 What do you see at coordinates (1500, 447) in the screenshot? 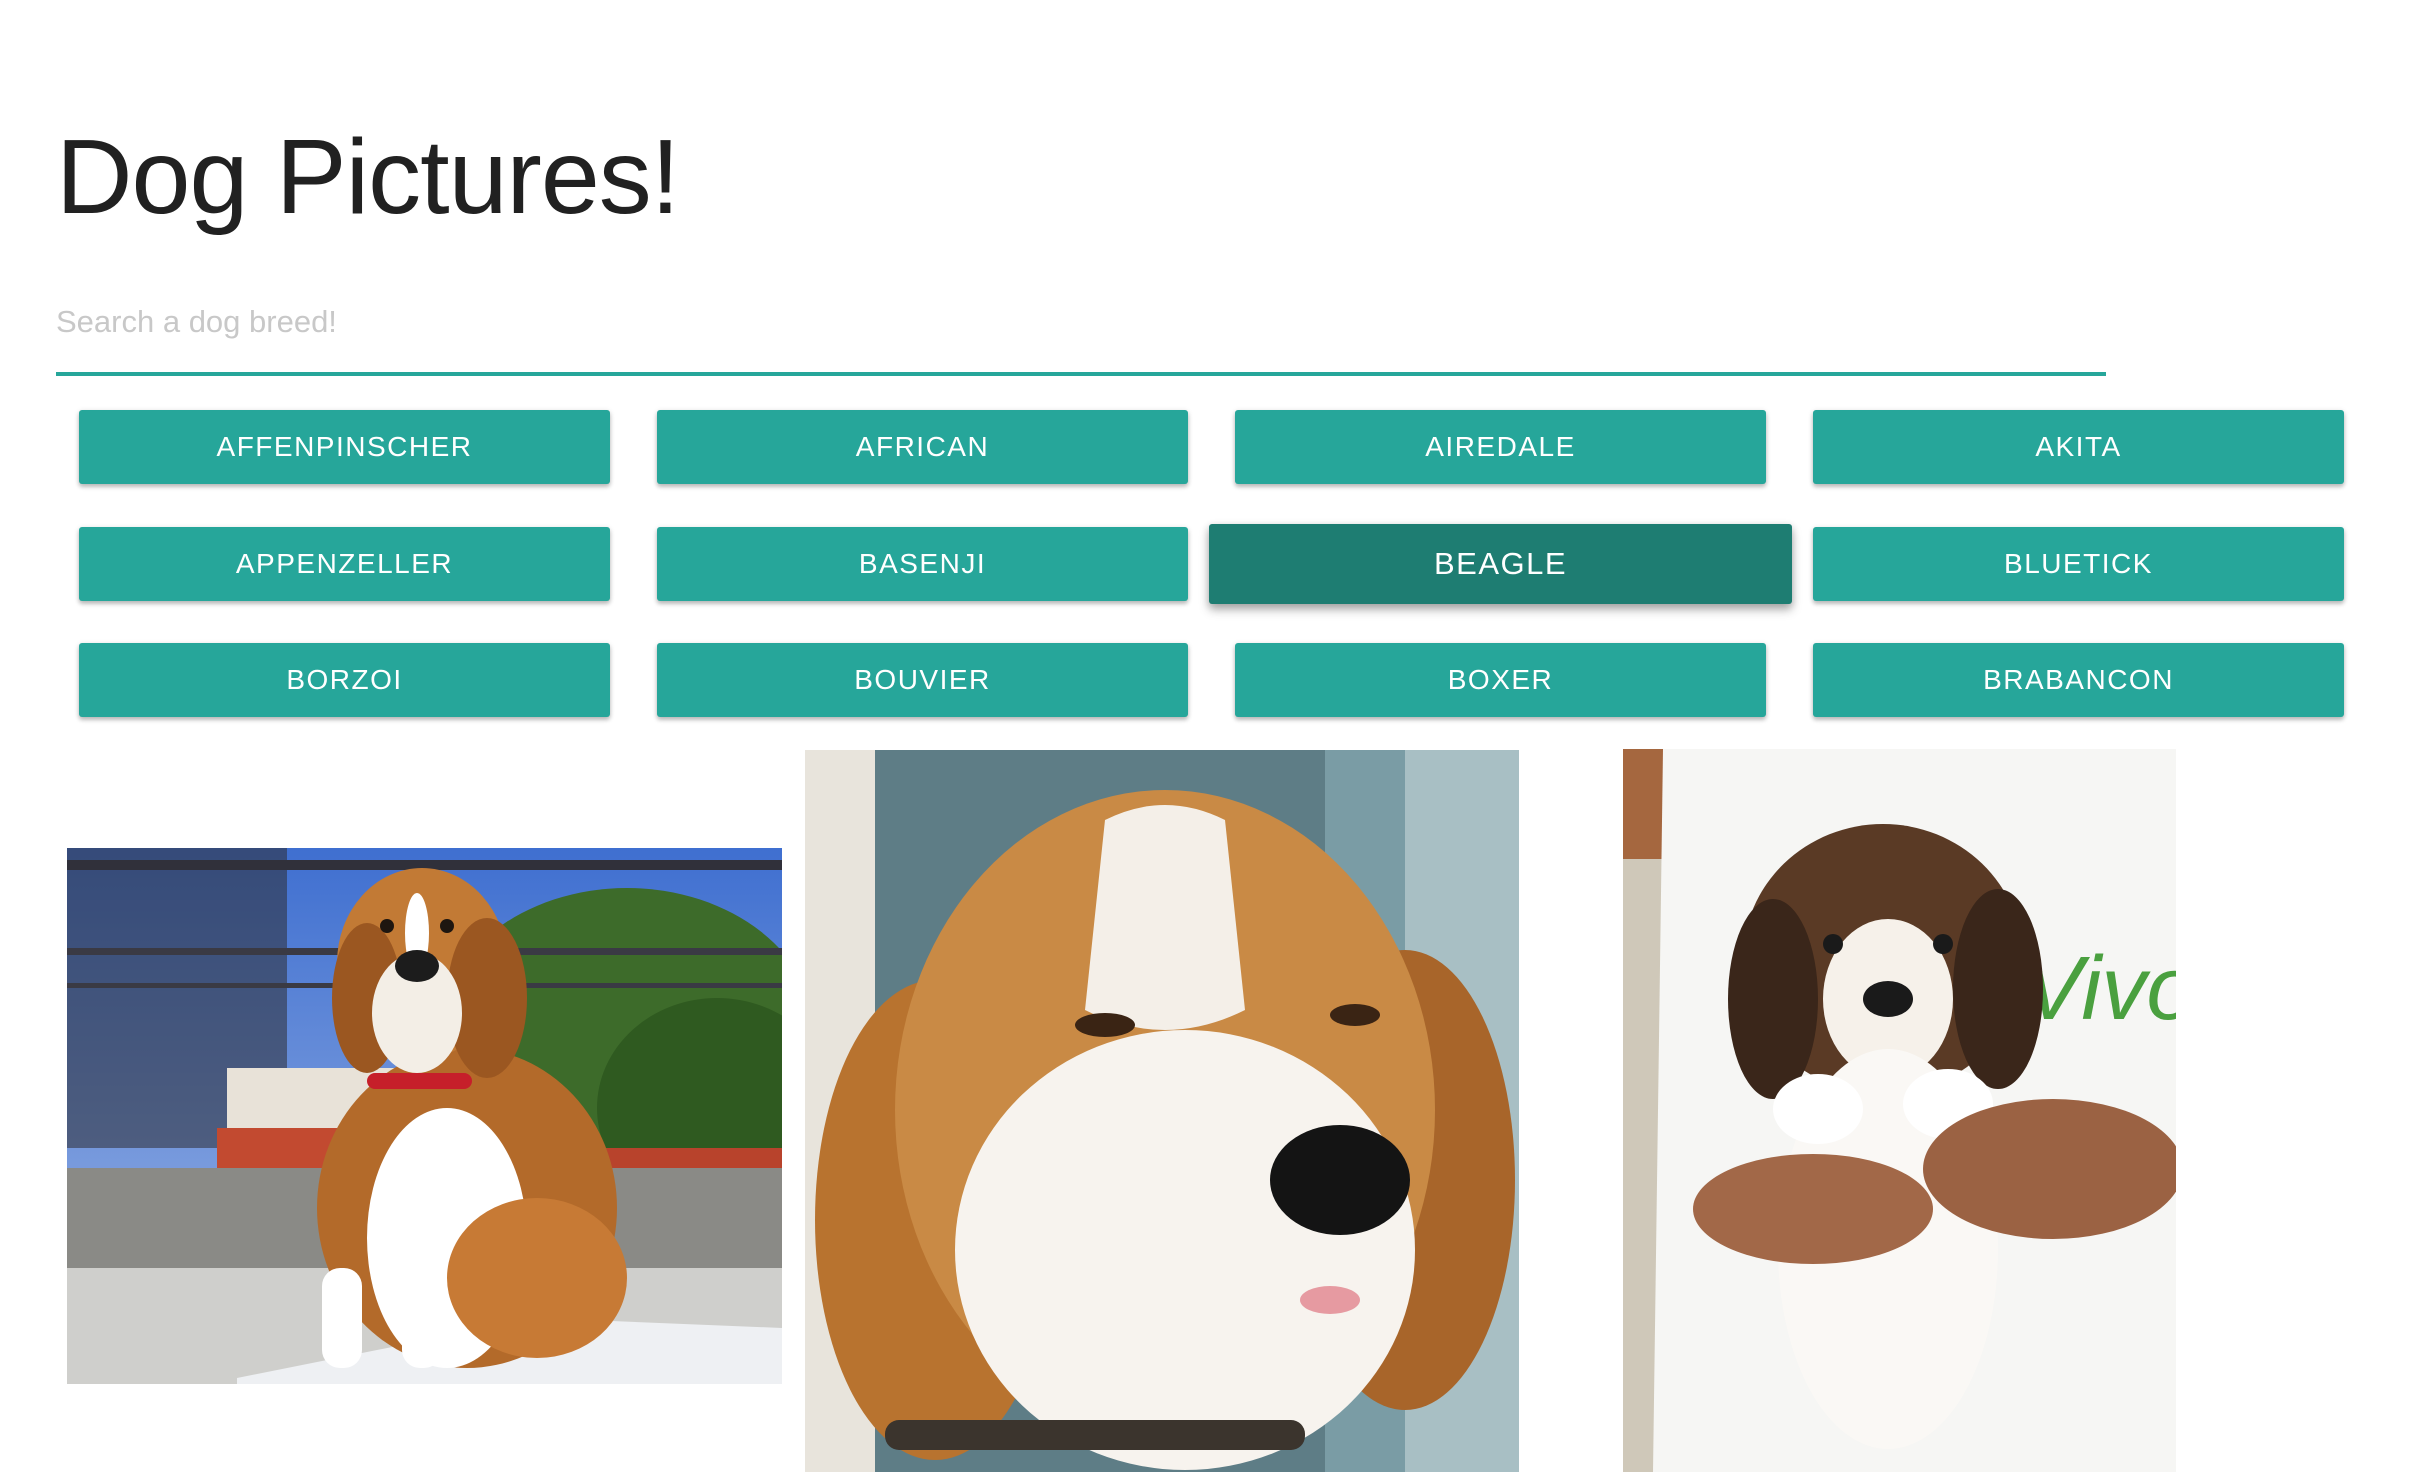
I see `breed-button-airedale: AIREDALE` at bounding box center [1500, 447].